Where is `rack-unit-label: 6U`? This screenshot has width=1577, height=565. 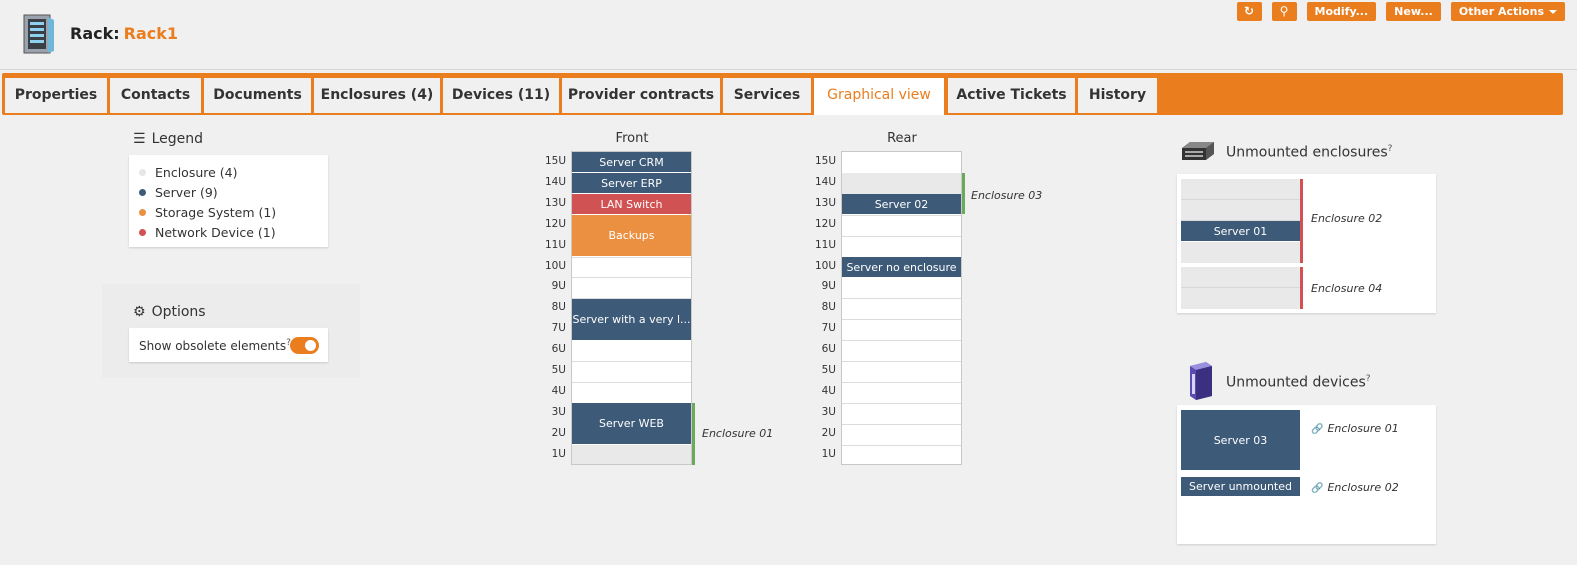
rack-unit-label: 6U is located at coordinates (558, 349).